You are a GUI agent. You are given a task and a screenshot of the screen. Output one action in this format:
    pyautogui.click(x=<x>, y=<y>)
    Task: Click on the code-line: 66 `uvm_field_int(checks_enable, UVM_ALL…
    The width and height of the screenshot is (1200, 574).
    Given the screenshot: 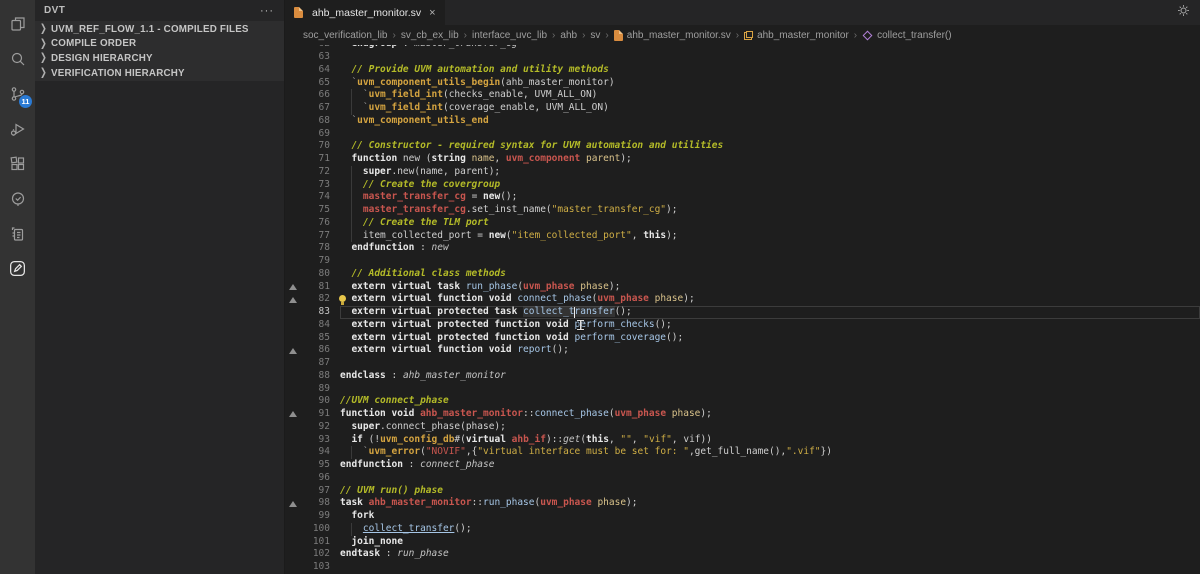 What is the action you would take?
    pyautogui.click(x=742, y=96)
    